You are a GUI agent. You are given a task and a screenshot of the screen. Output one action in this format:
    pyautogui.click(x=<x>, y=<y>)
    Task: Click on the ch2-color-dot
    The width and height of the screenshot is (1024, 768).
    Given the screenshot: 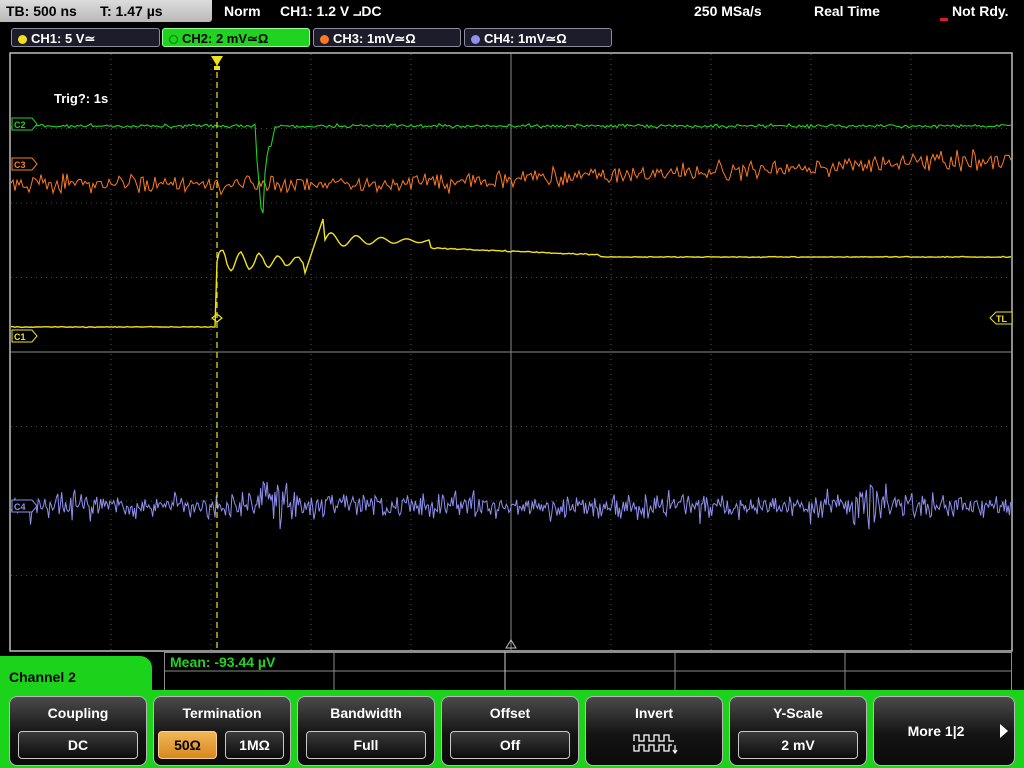 What is the action you would take?
    pyautogui.click(x=173, y=39)
    